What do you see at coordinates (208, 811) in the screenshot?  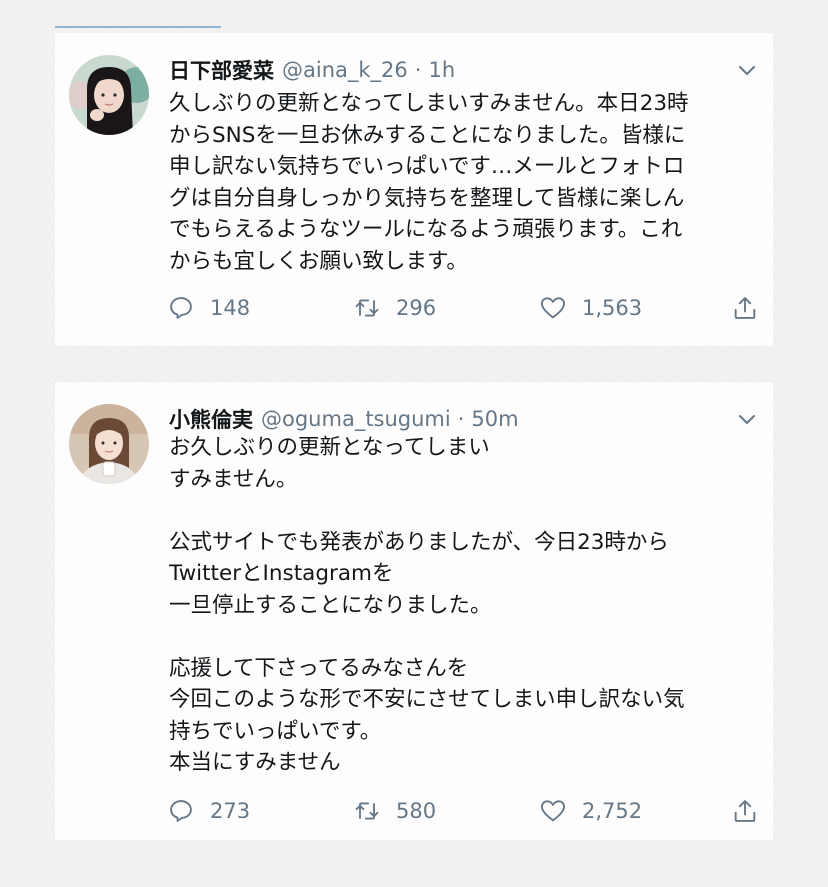 I see `reply-button: 273` at bounding box center [208, 811].